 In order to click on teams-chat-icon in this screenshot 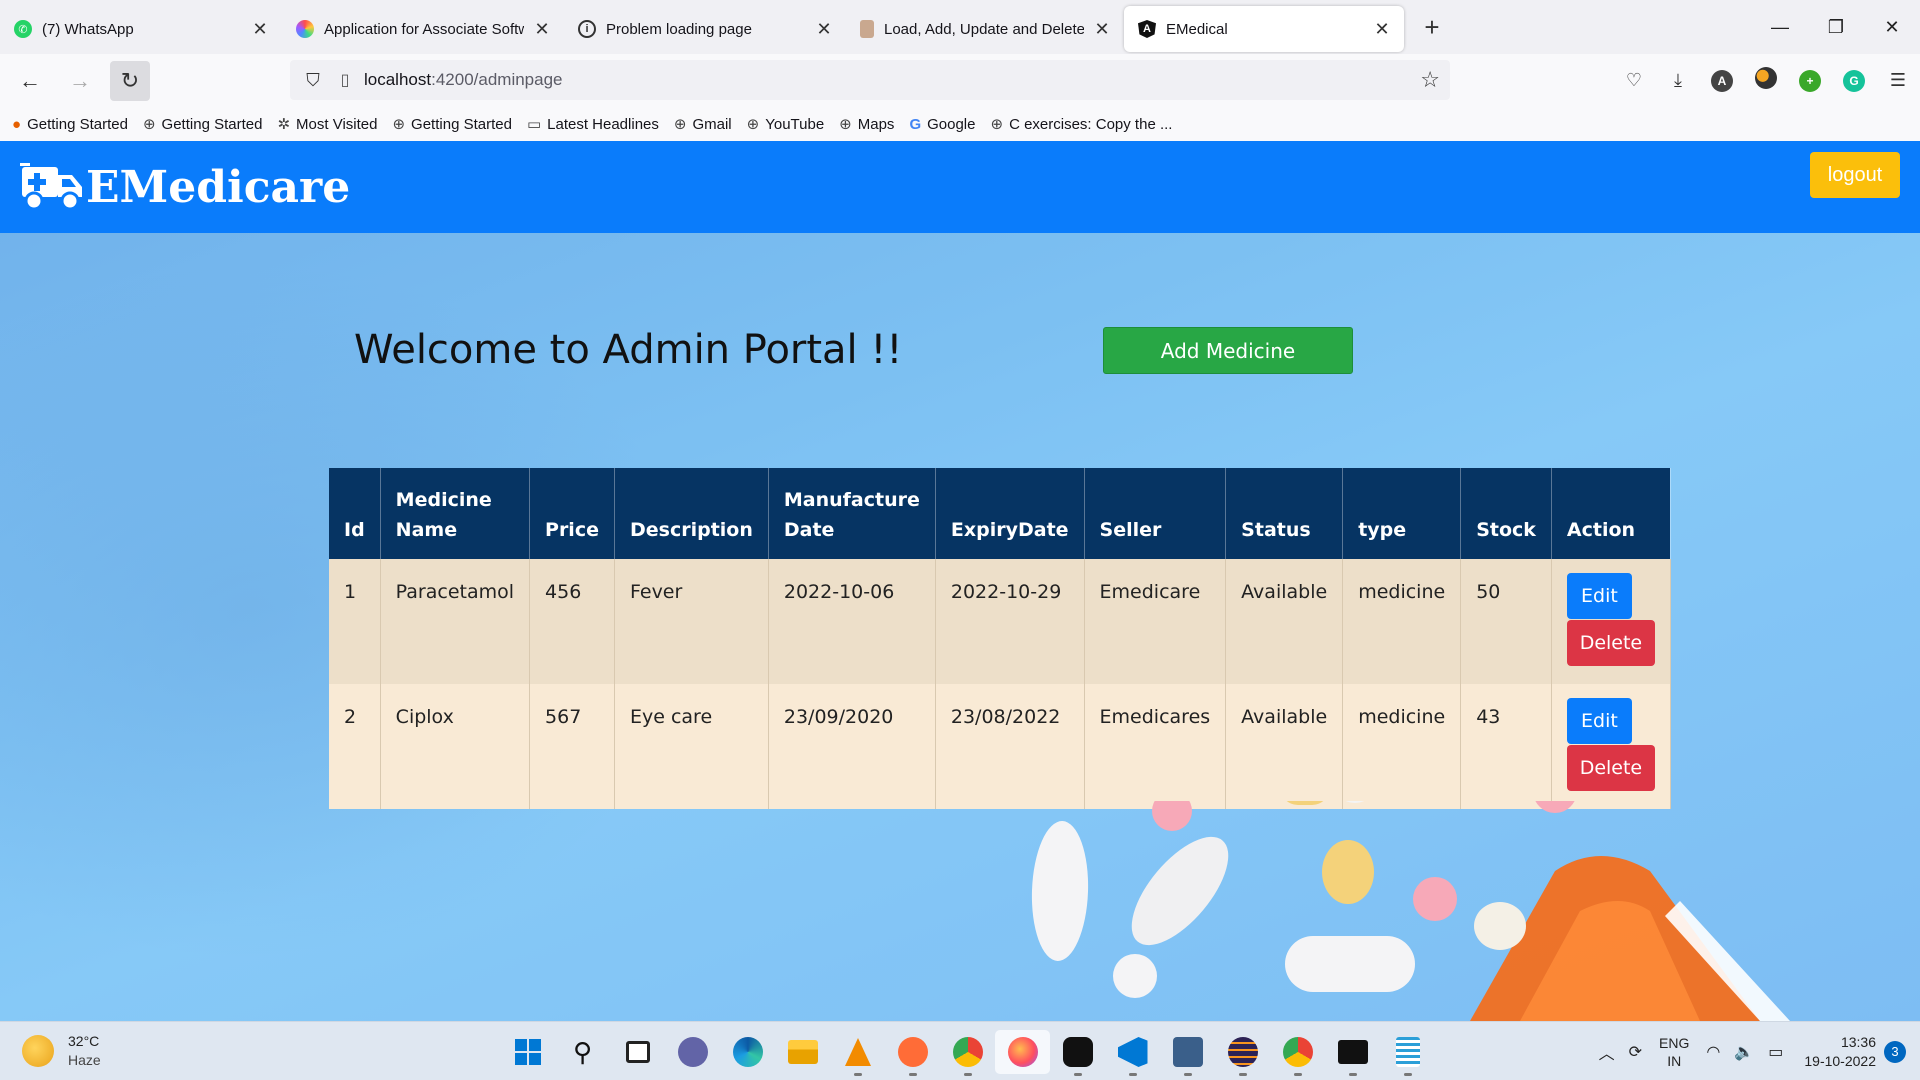, I will do `click(692, 1052)`.